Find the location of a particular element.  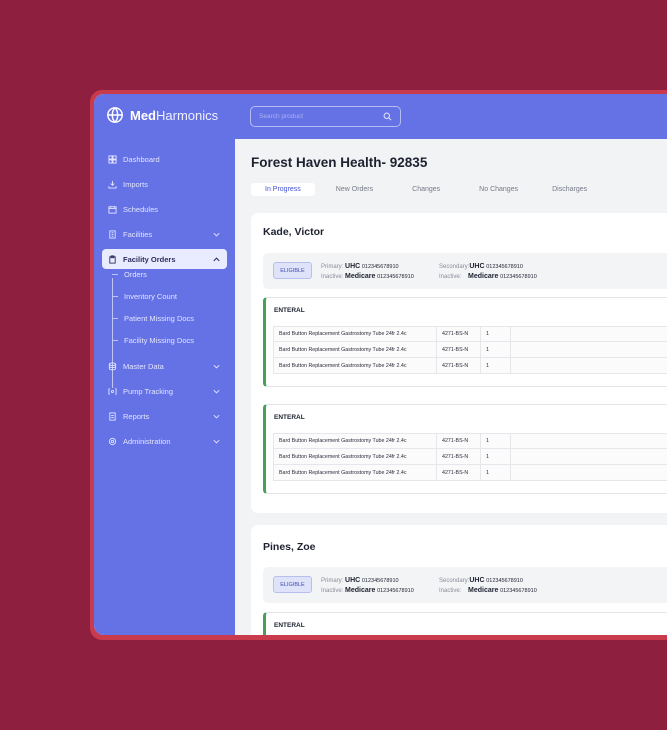

submenu-item-orders: Orders is located at coordinates (129, 274).